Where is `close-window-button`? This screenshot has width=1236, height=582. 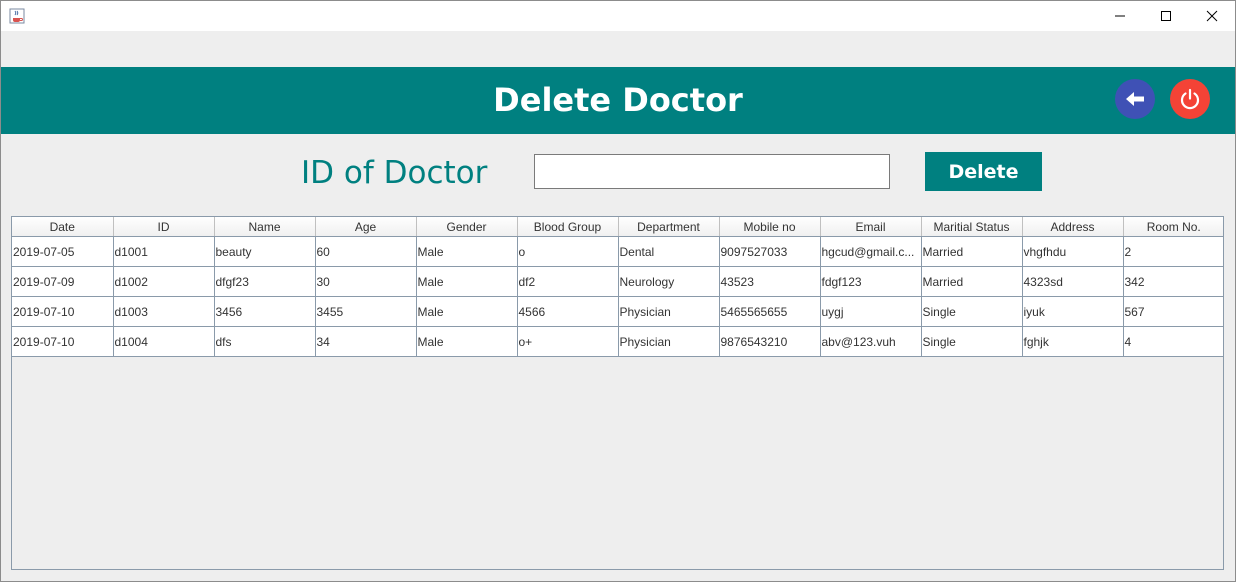 close-window-button is located at coordinates (1212, 16).